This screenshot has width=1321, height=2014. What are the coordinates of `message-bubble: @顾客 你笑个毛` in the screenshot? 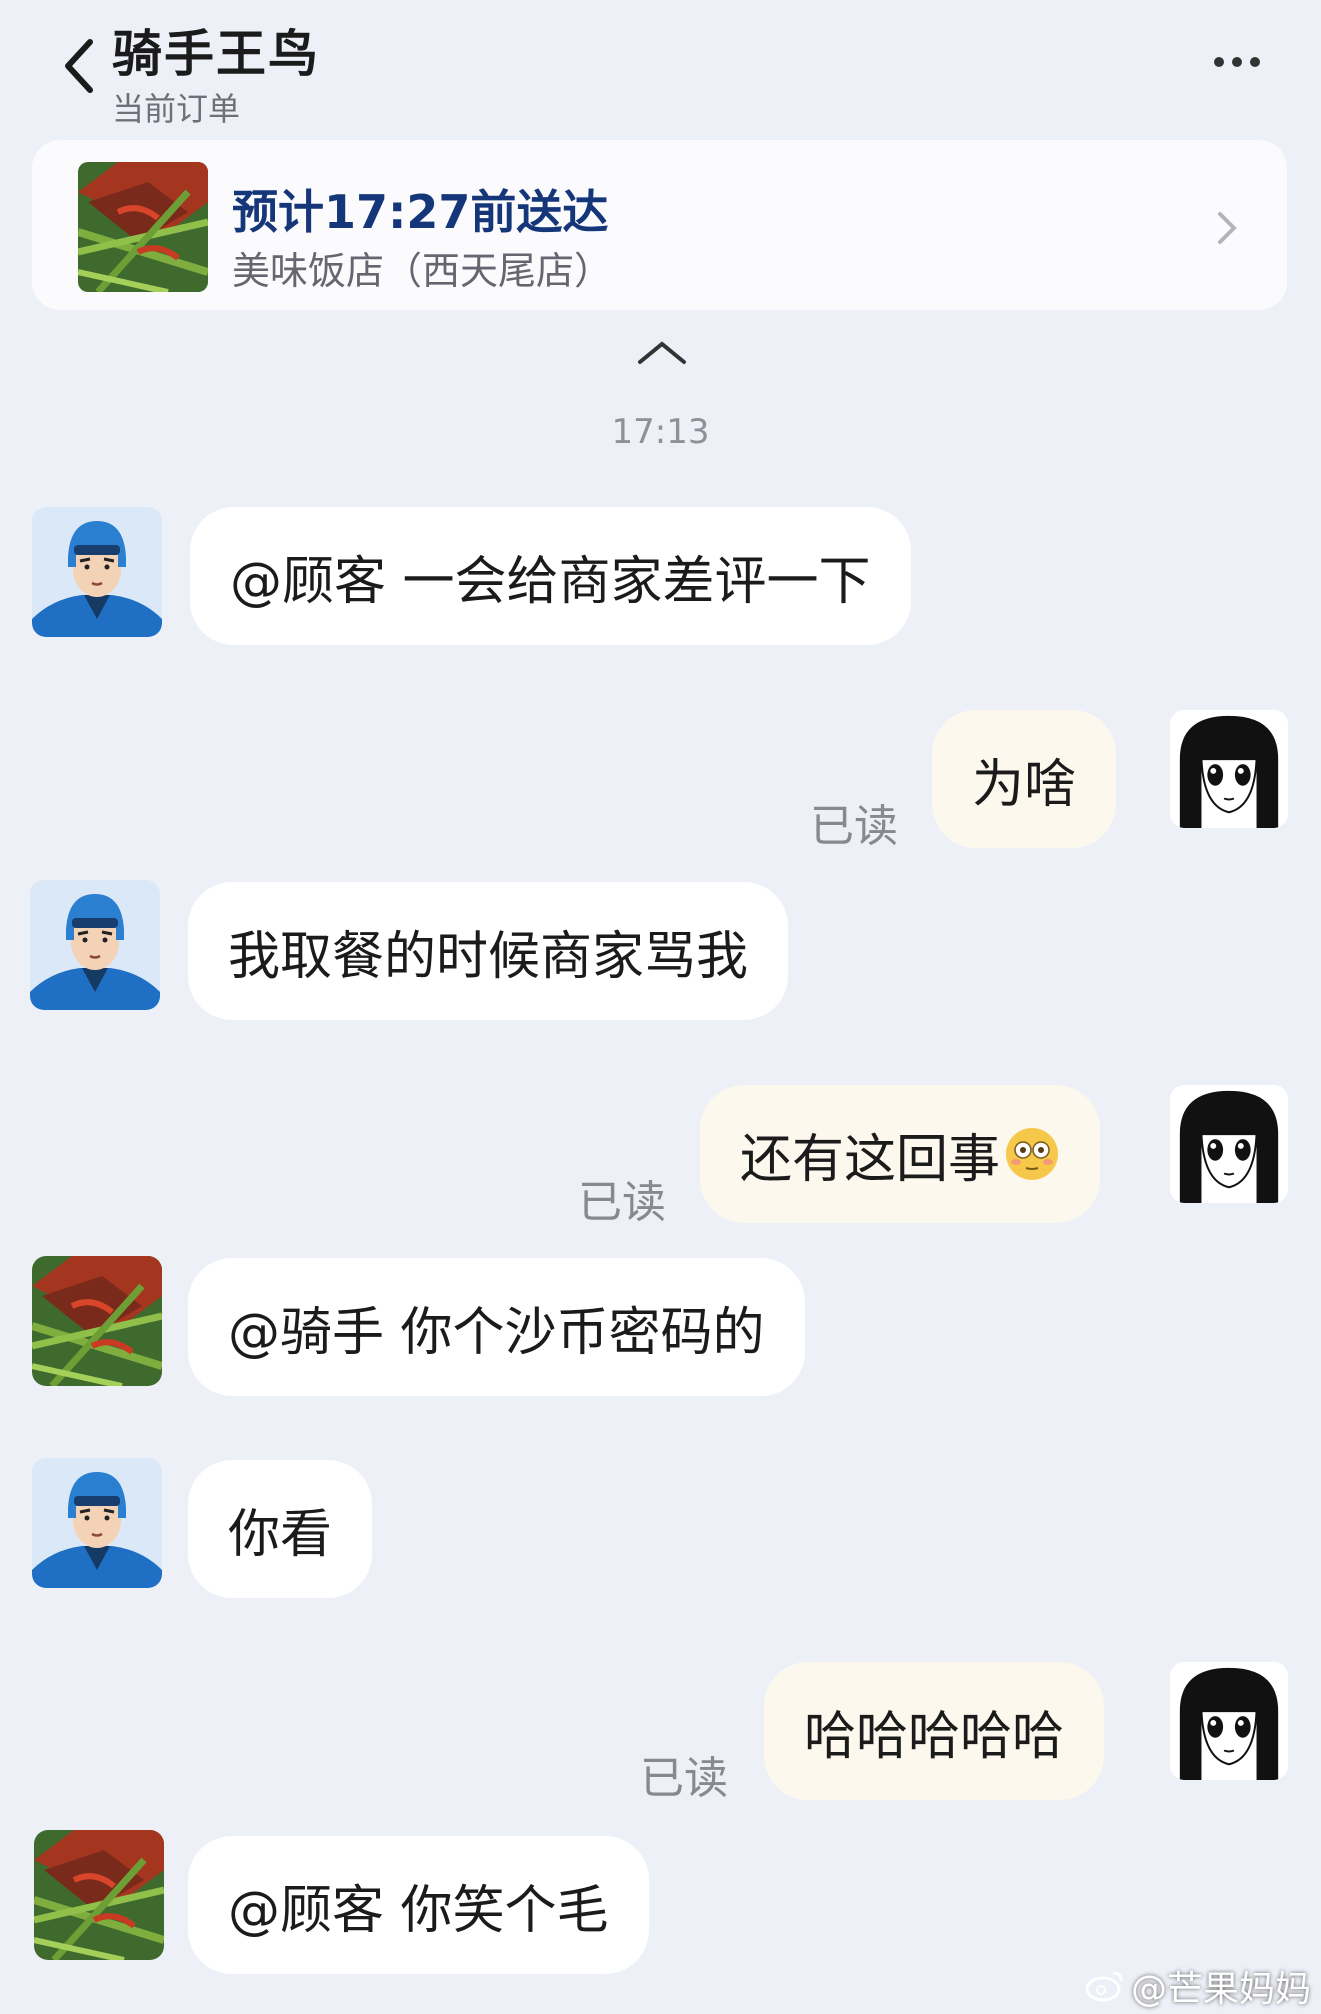 It's located at (418, 1905).